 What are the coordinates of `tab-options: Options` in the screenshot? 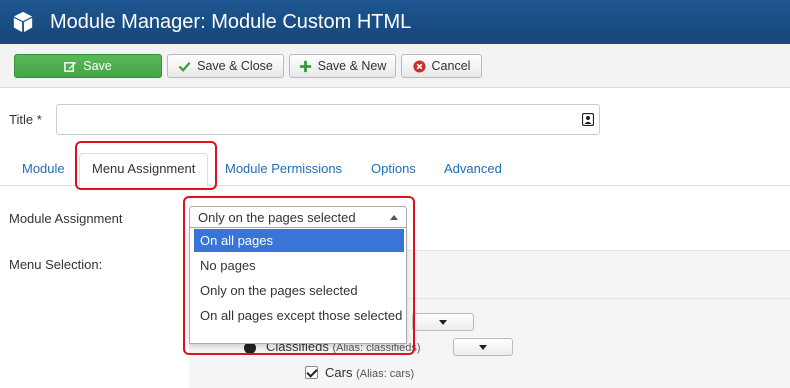 It's located at (393, 168).